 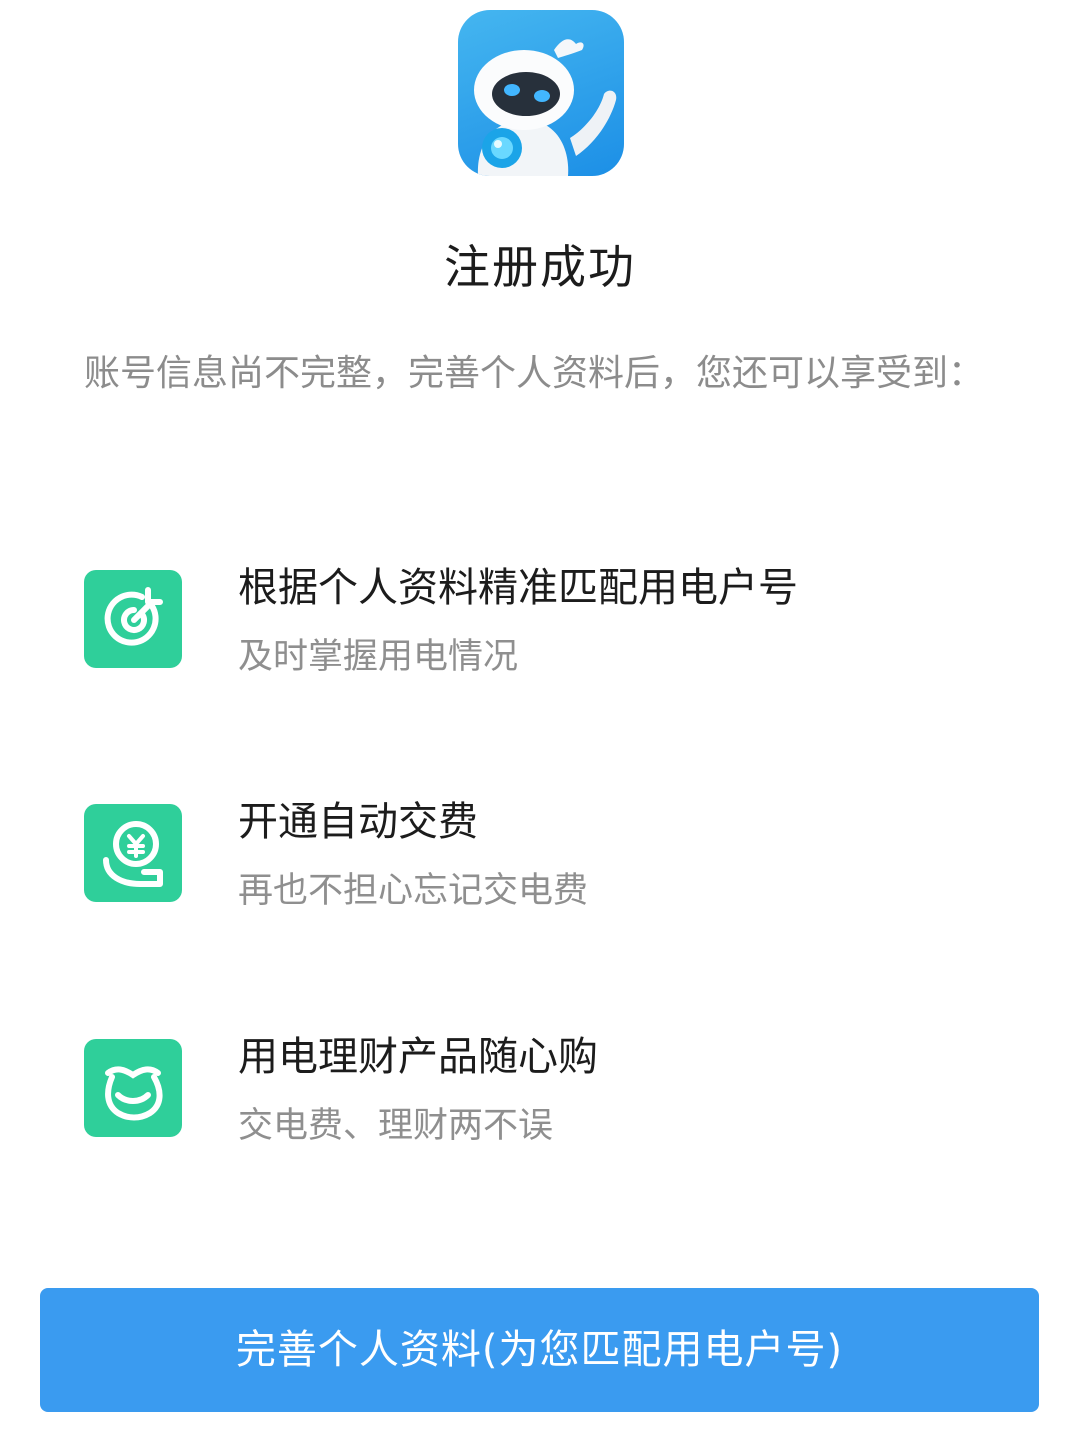 I want to click on benefit-description: 及时掌握用电情况, so click(x=378, y=657).